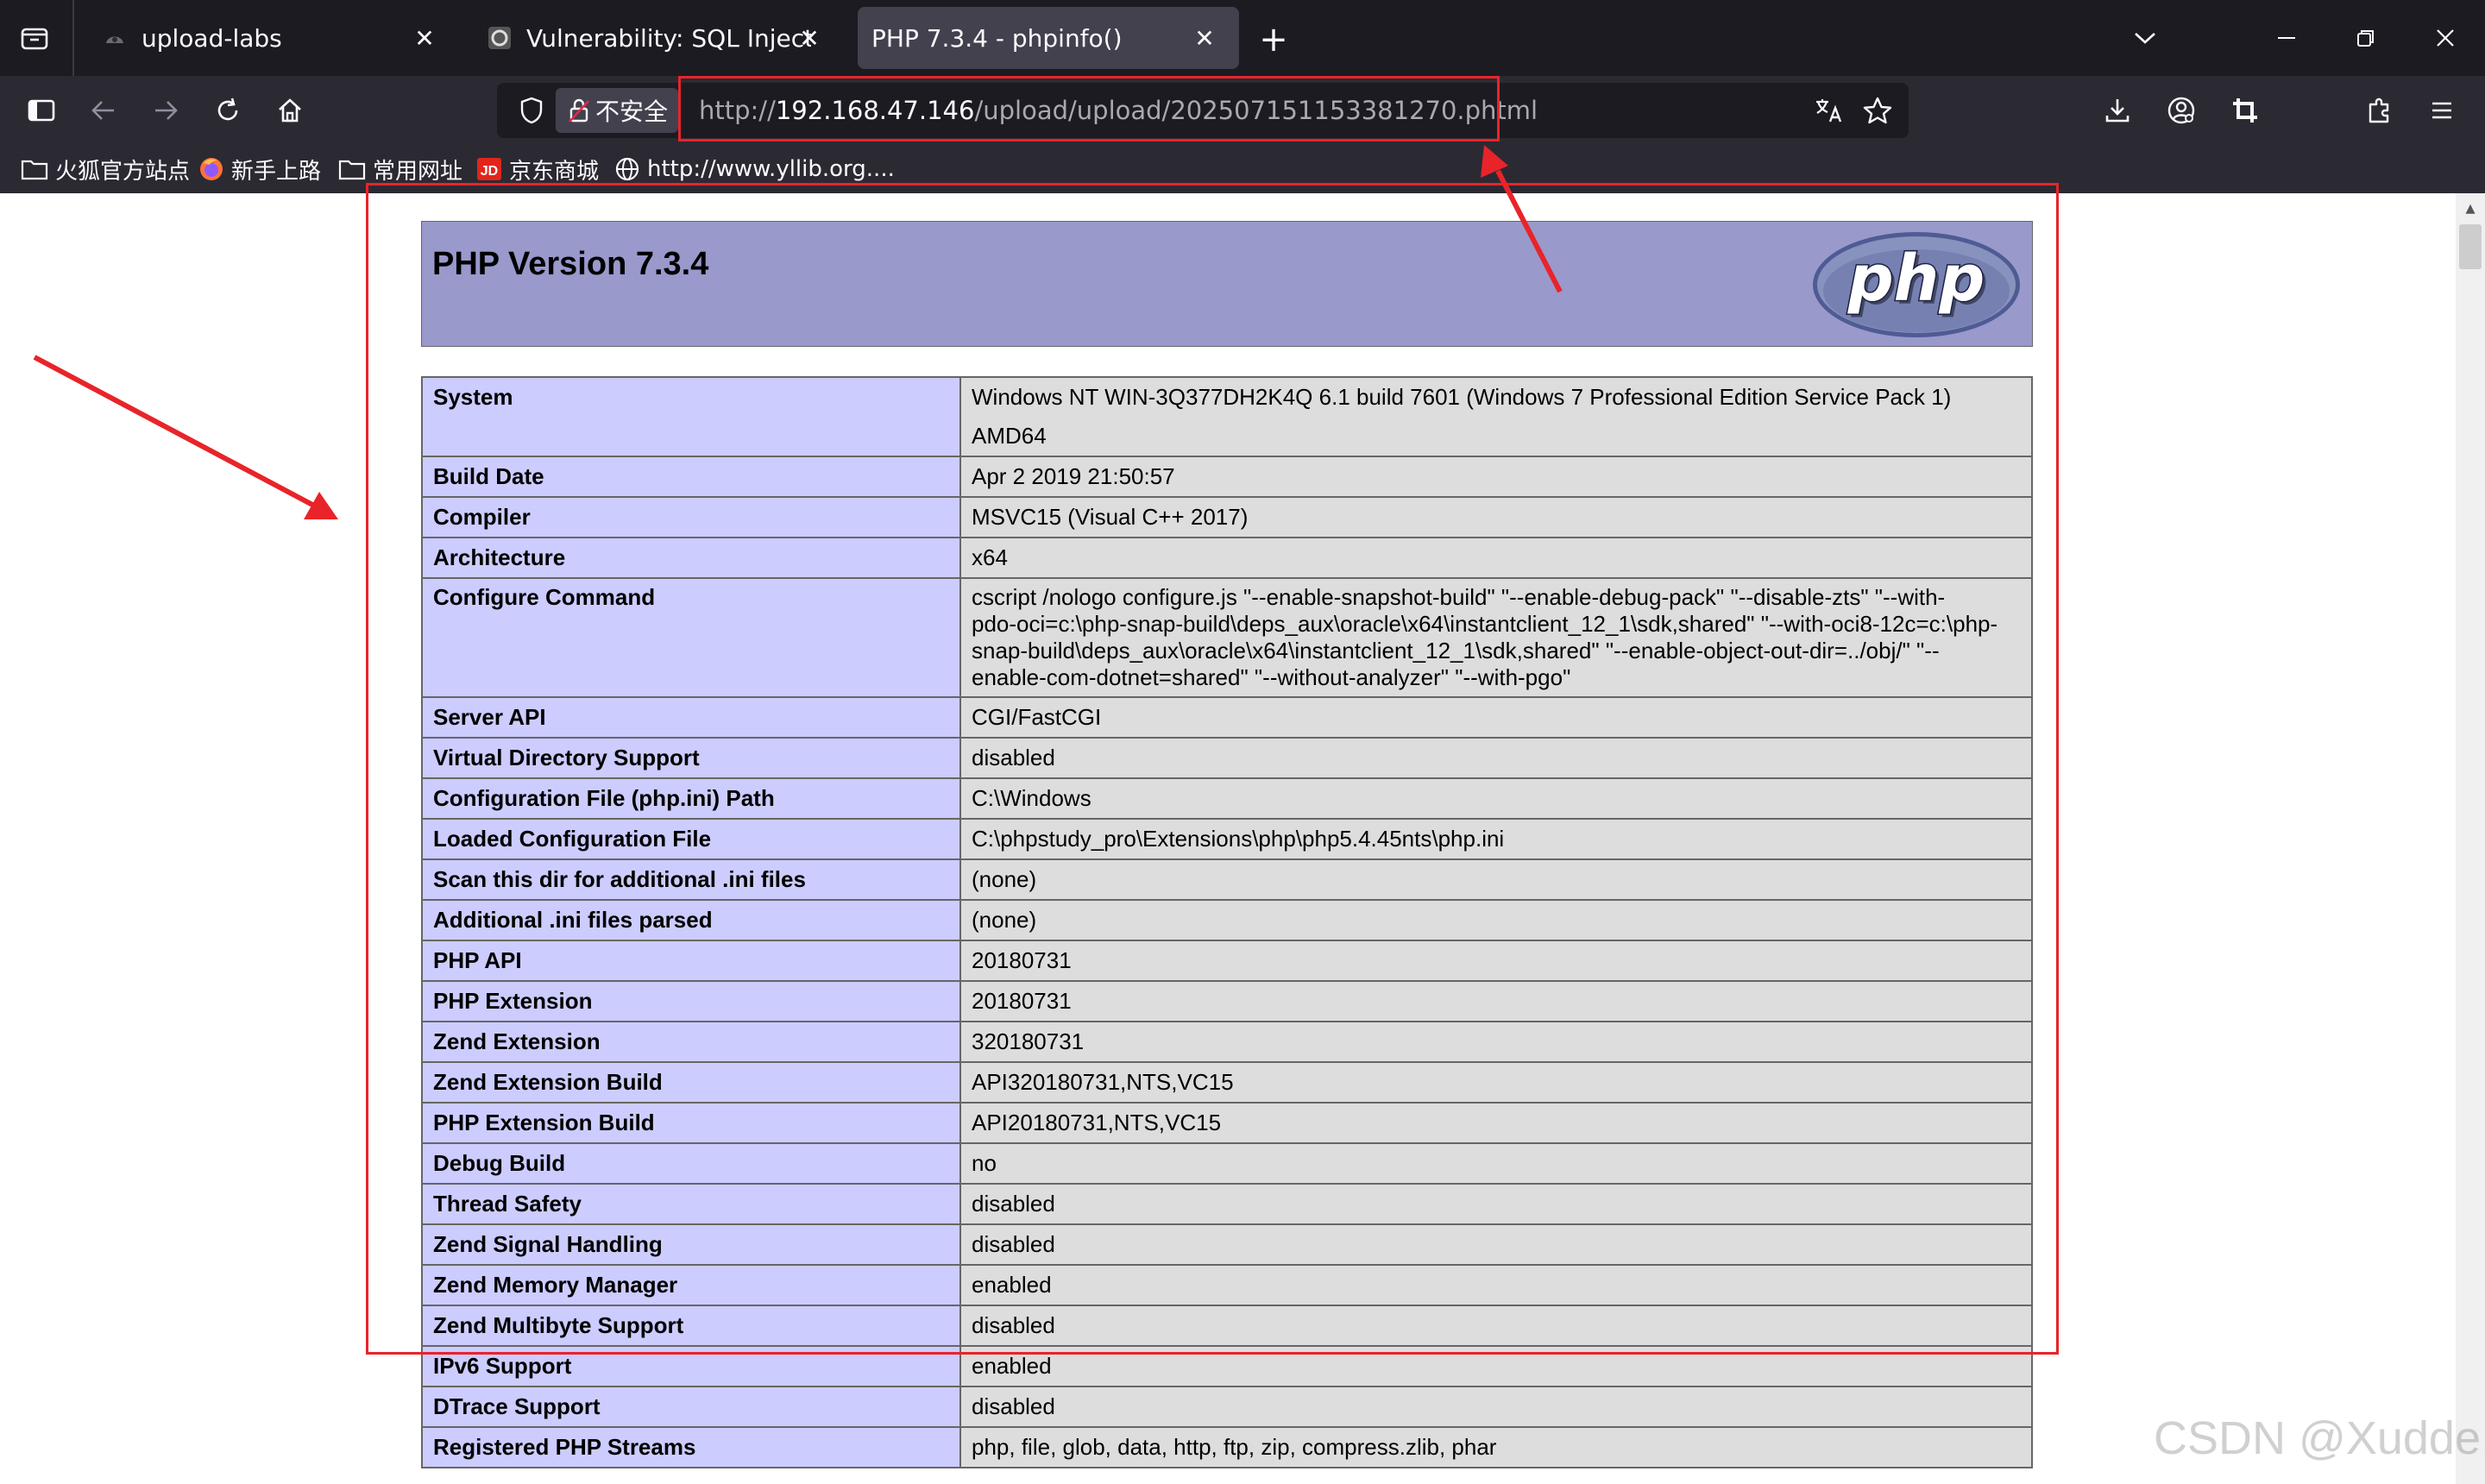 This screenshot has height=1484, width=2485. I want to click on reload-button, so click(227, 110).